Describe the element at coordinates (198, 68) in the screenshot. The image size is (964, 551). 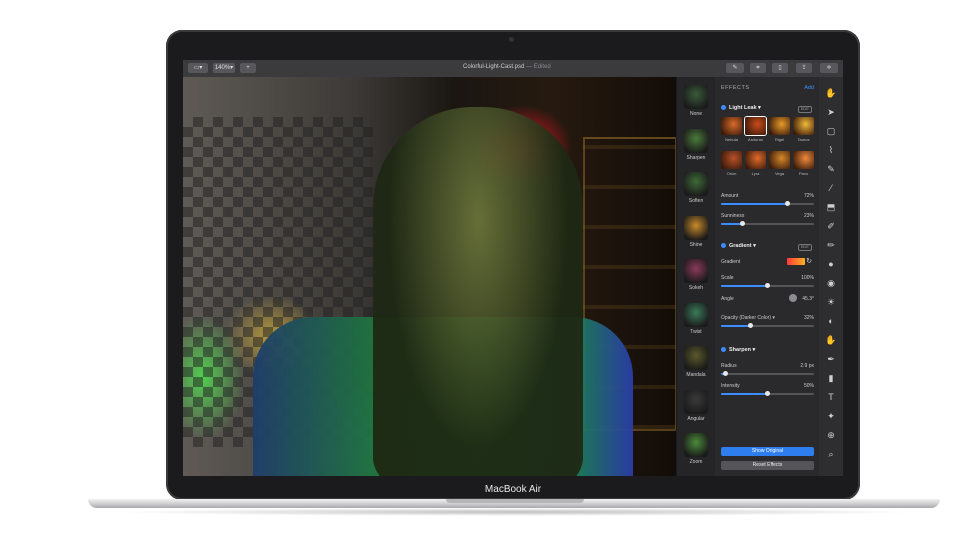
I see `view-menu-button: ▭▾` at that location.